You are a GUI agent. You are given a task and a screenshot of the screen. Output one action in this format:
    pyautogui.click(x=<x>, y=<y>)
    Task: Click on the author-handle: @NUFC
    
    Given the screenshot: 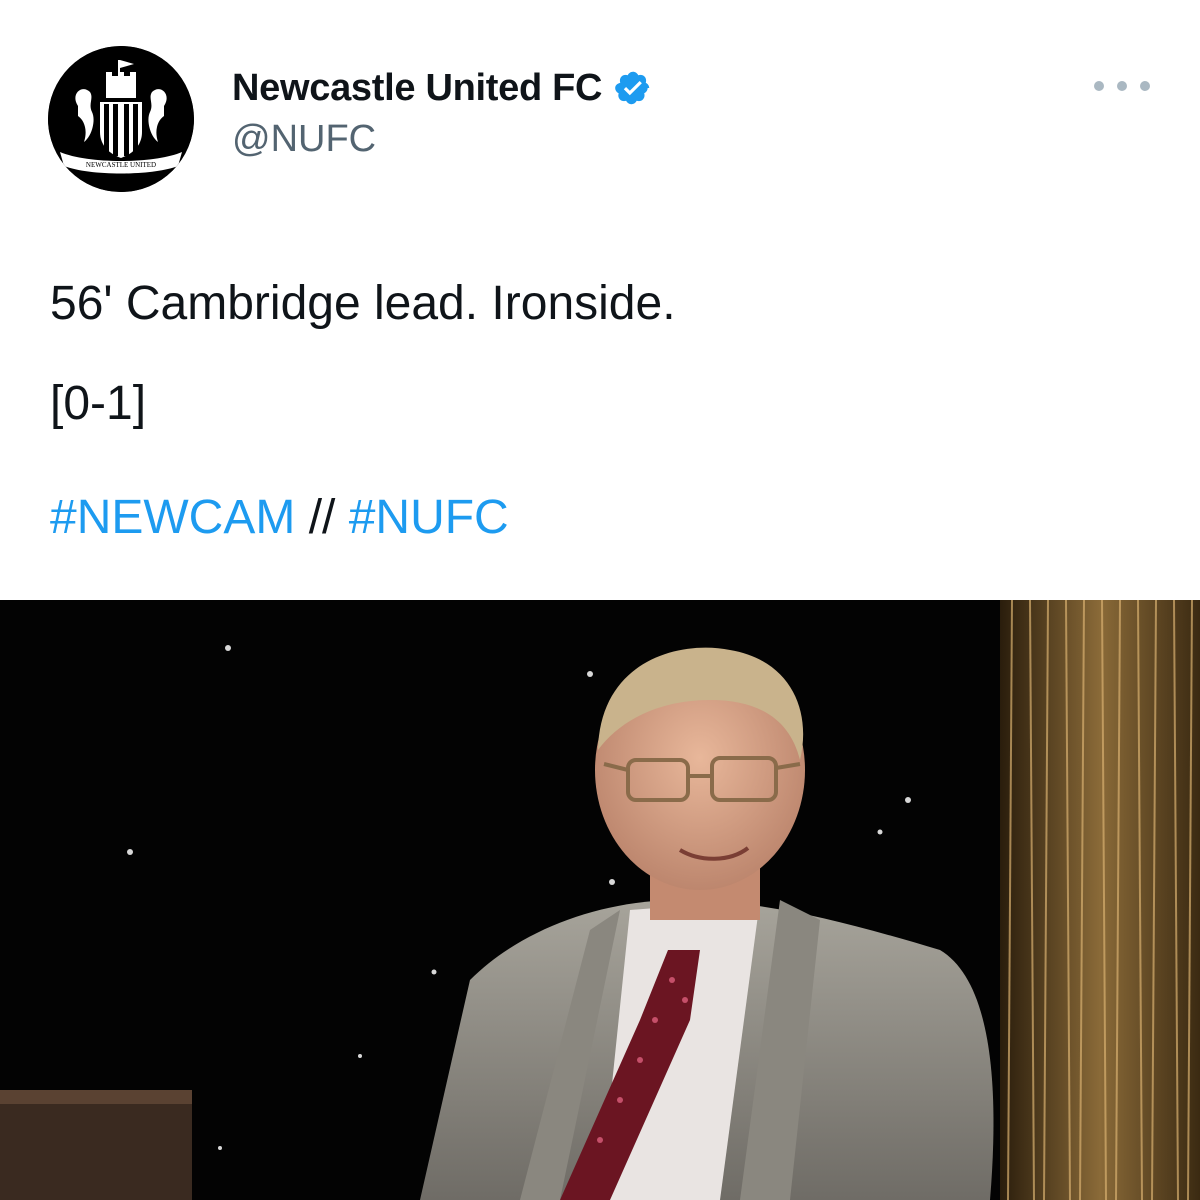 What is the action you would take?
    pyautogui.click(x=304, y=139)
    